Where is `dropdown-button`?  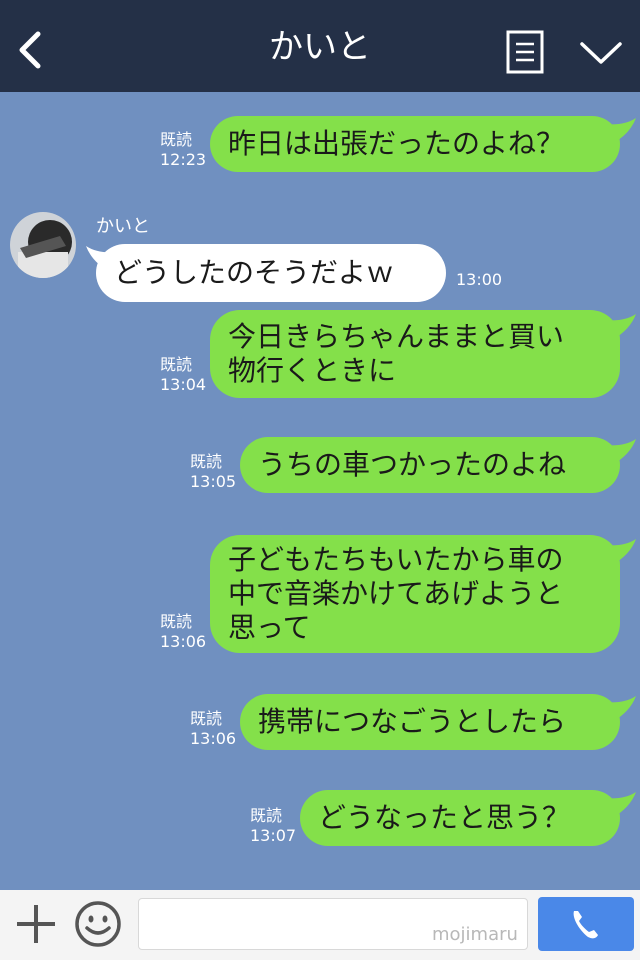
dropdown-button is located at coordinates (601, 53).